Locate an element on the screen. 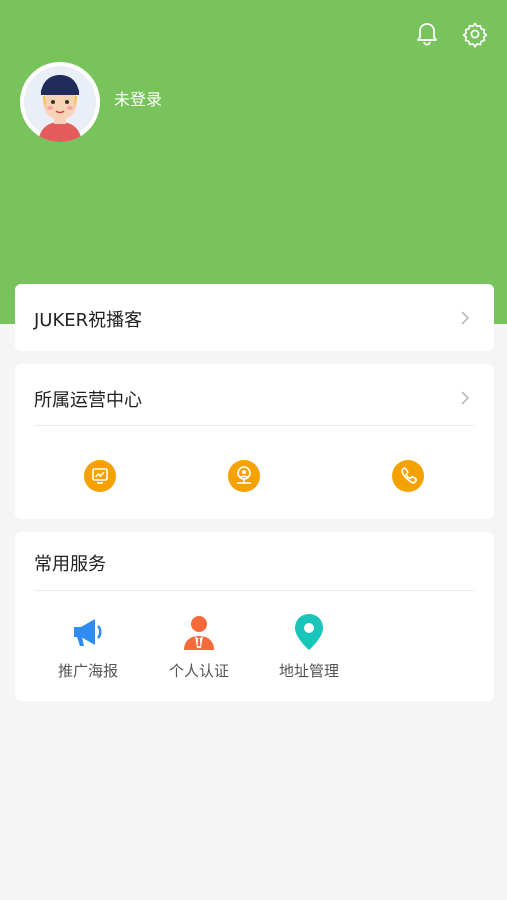 Image resolution: width=507 pixels, height=900 pixels. service-label: 推广海报 is located at coordinates (87, 671).